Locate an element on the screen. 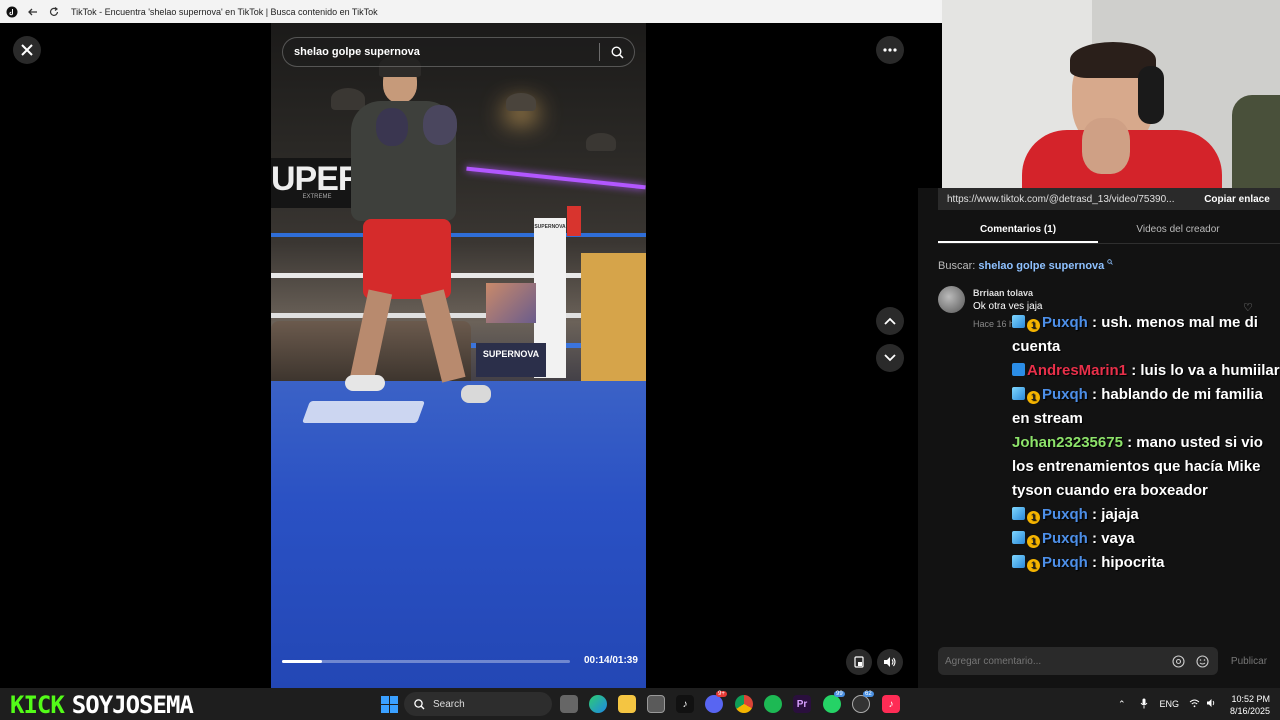  system-tray: ⌃ ENG is located at coordinates (1167, 704).